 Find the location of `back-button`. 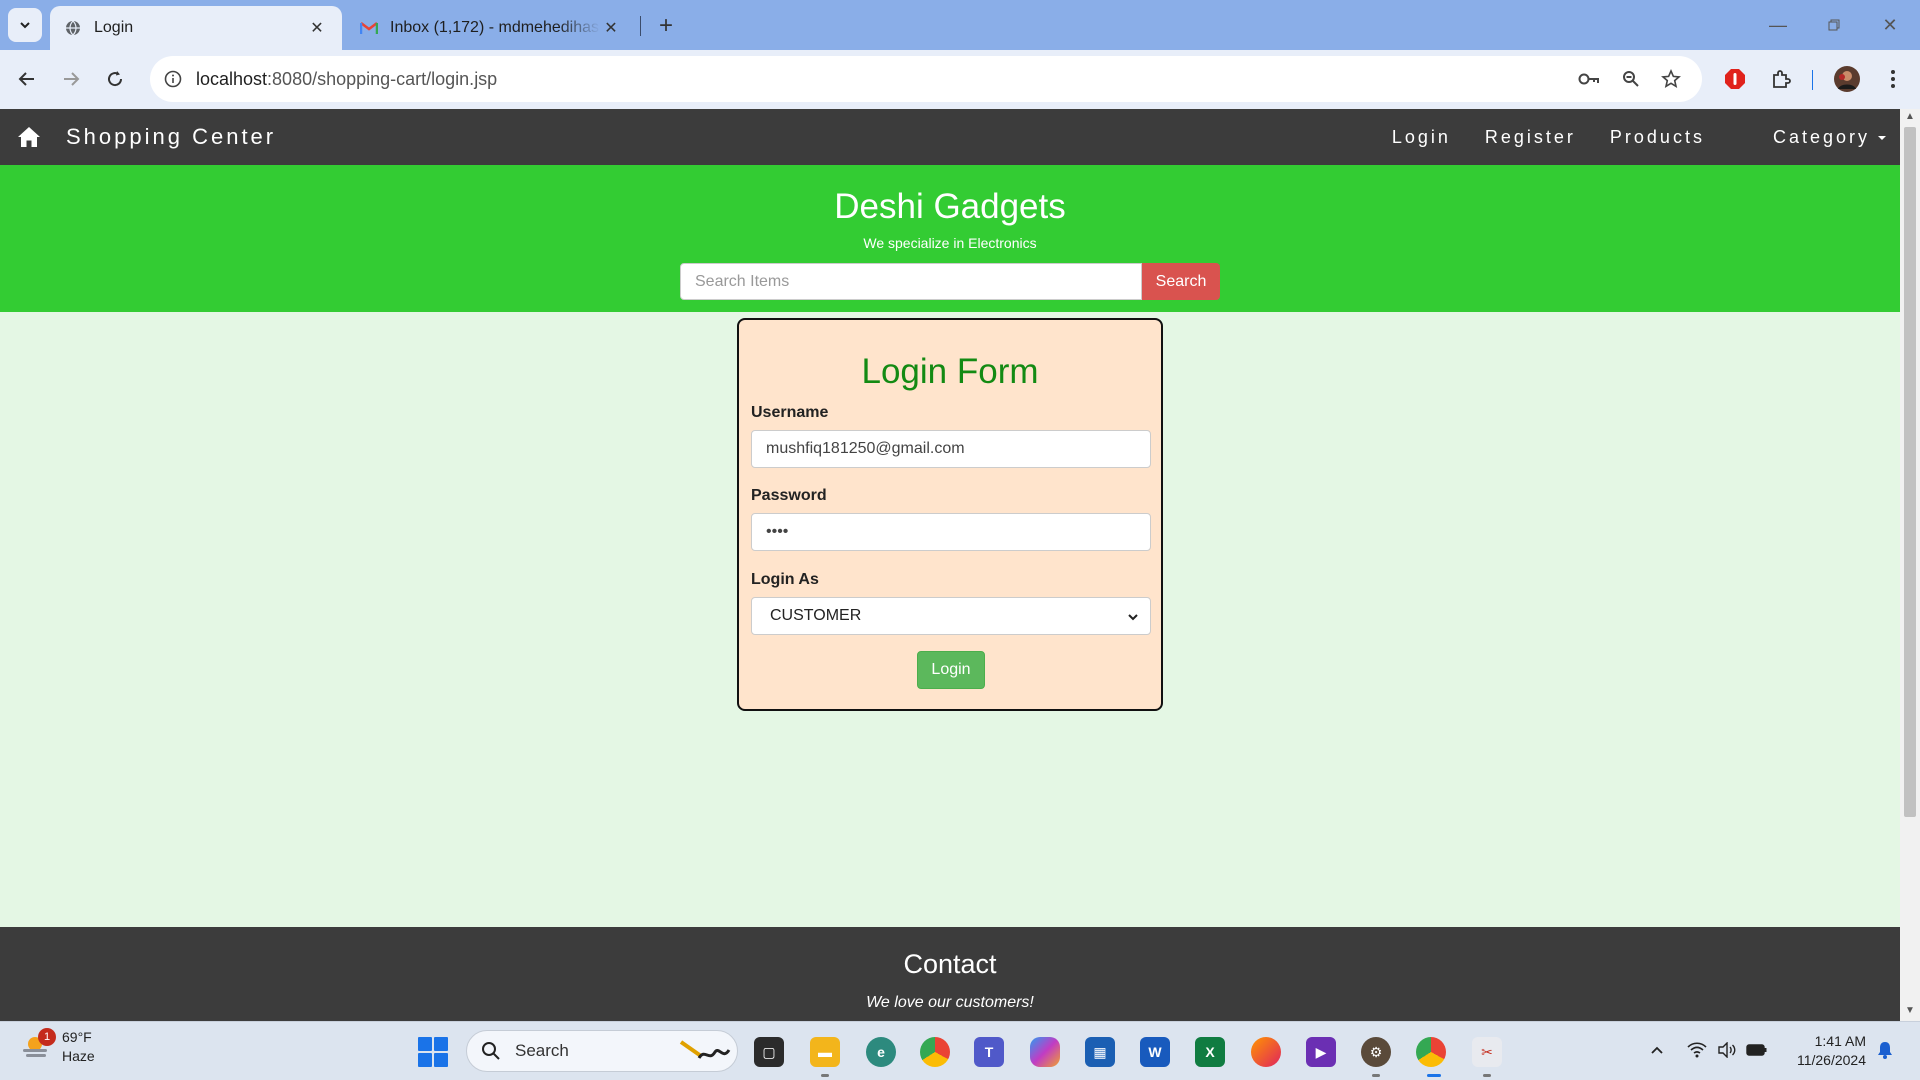

back-button is located at coordinates (27, 79).